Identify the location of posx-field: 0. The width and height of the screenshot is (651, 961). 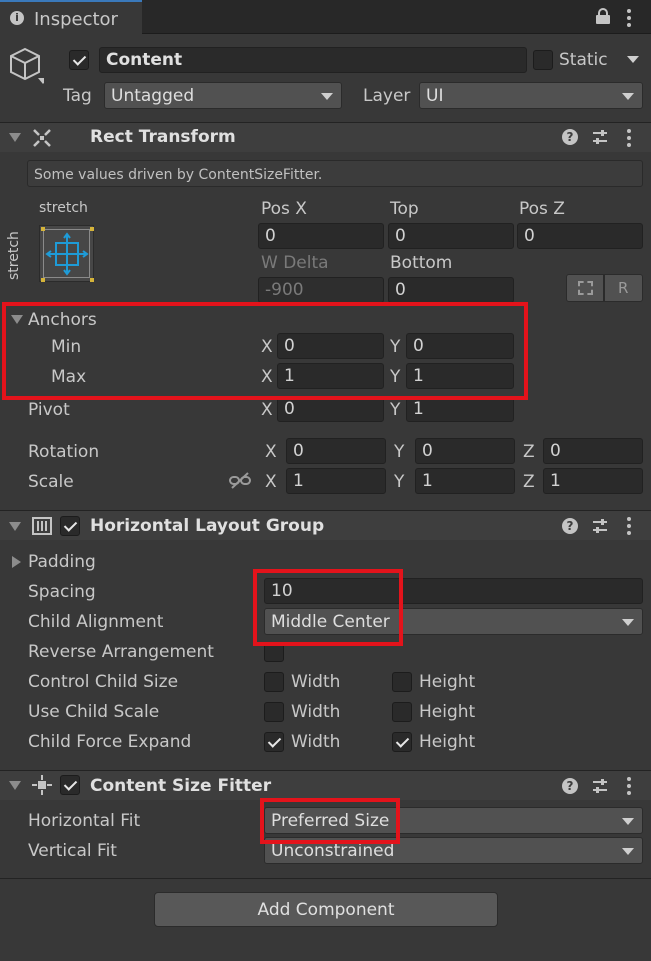
(321, 236).